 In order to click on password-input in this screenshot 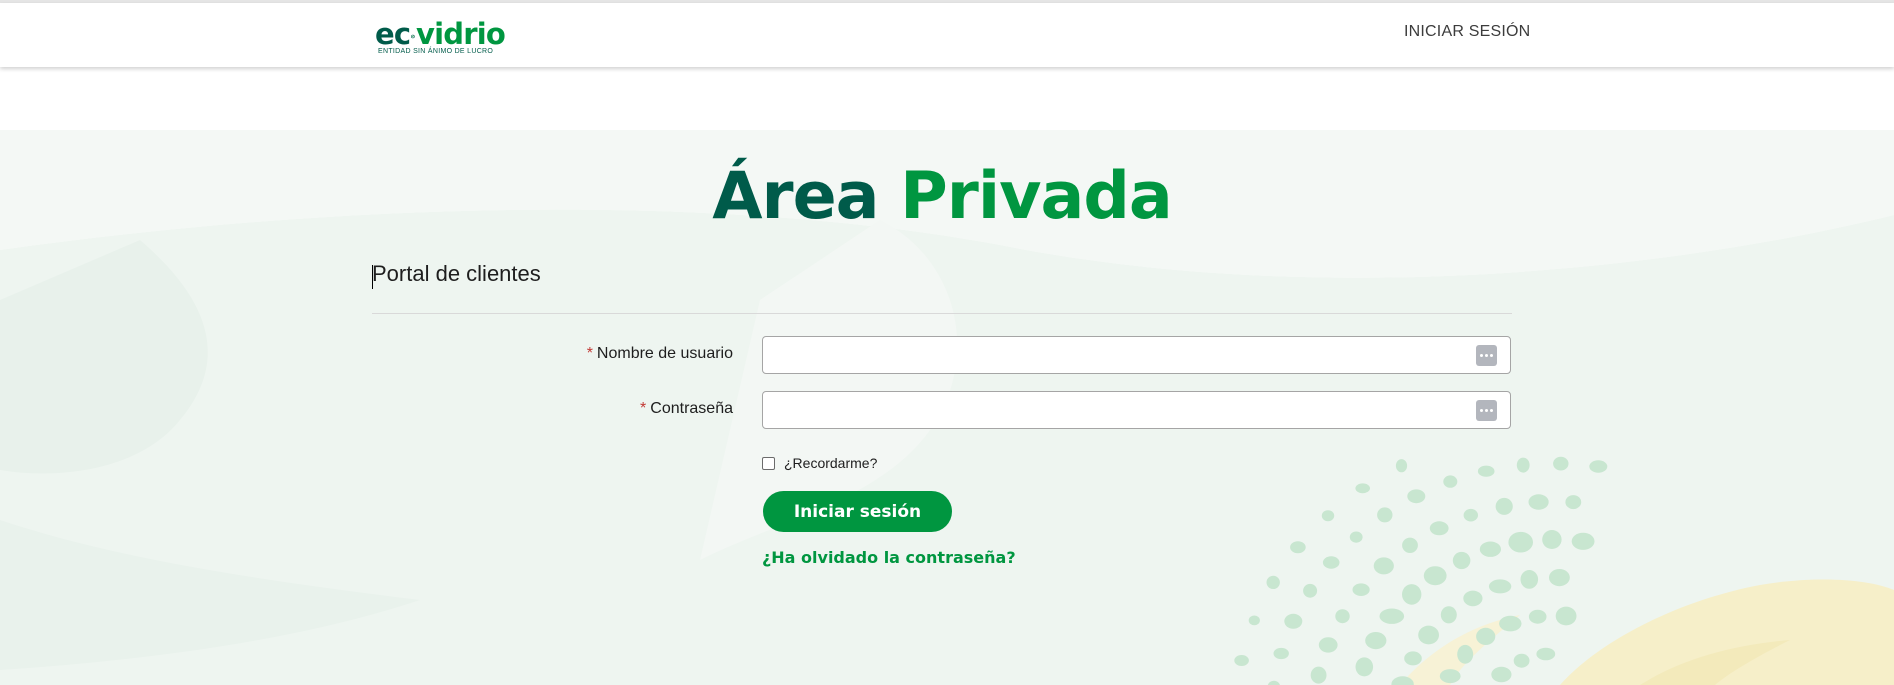, I will do `click(1113, 410)`.